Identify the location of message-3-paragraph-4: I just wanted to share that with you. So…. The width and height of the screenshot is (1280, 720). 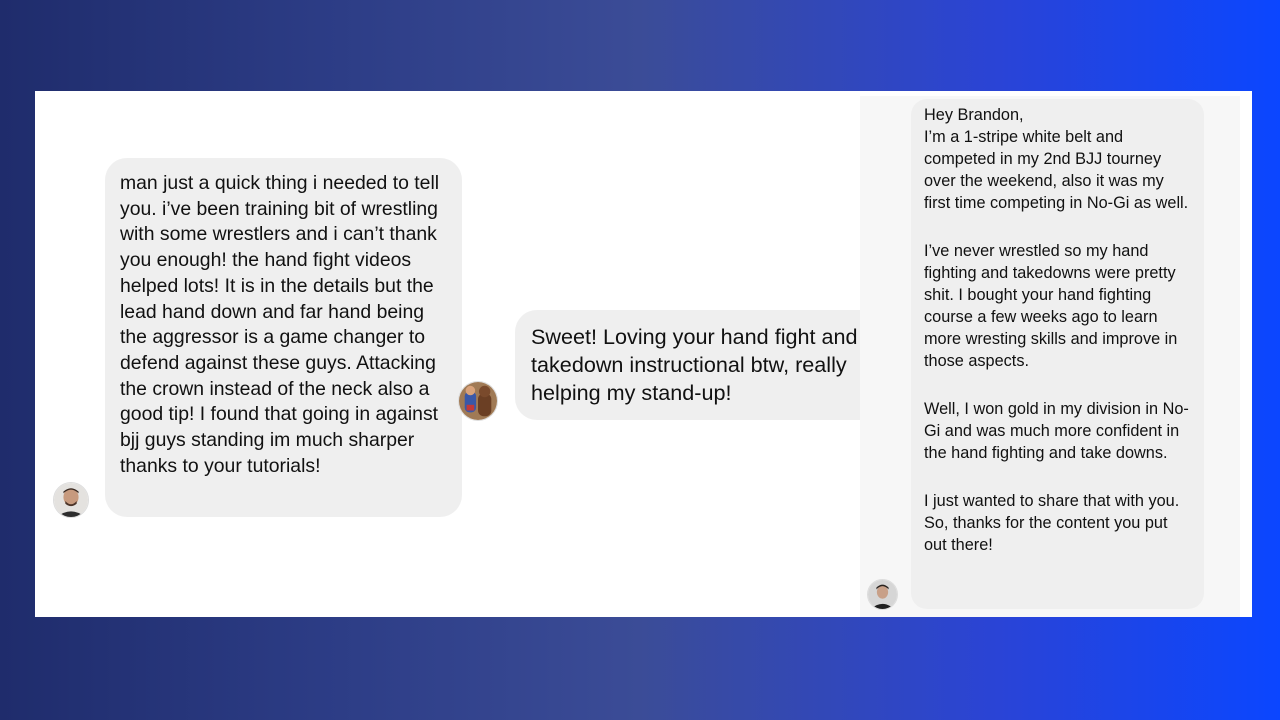
(1052, 523).